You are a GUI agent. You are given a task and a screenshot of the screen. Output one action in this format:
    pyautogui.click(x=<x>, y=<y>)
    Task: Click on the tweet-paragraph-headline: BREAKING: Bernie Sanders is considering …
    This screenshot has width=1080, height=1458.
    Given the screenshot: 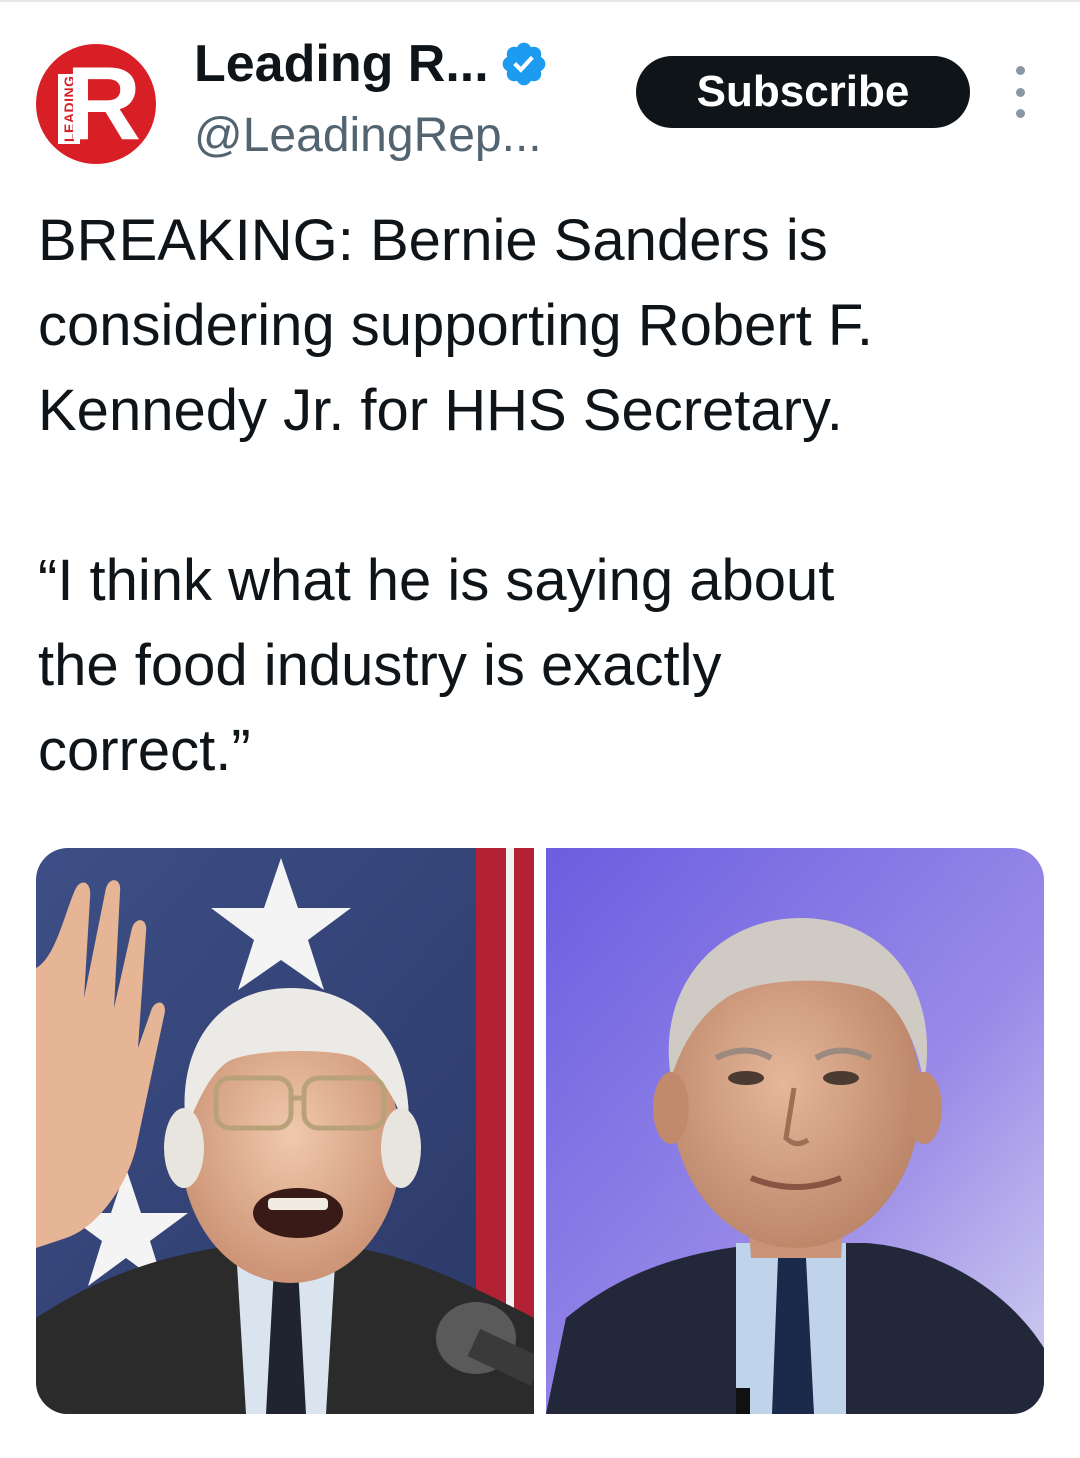 What is the action you would take?
    pyautogui.click(x=456, y=325)
    